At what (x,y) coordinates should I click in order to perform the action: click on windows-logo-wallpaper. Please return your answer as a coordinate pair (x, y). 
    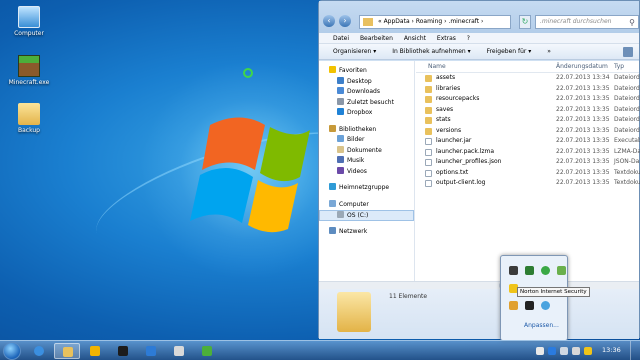
    Looking at the image, I should click on (250, 175).